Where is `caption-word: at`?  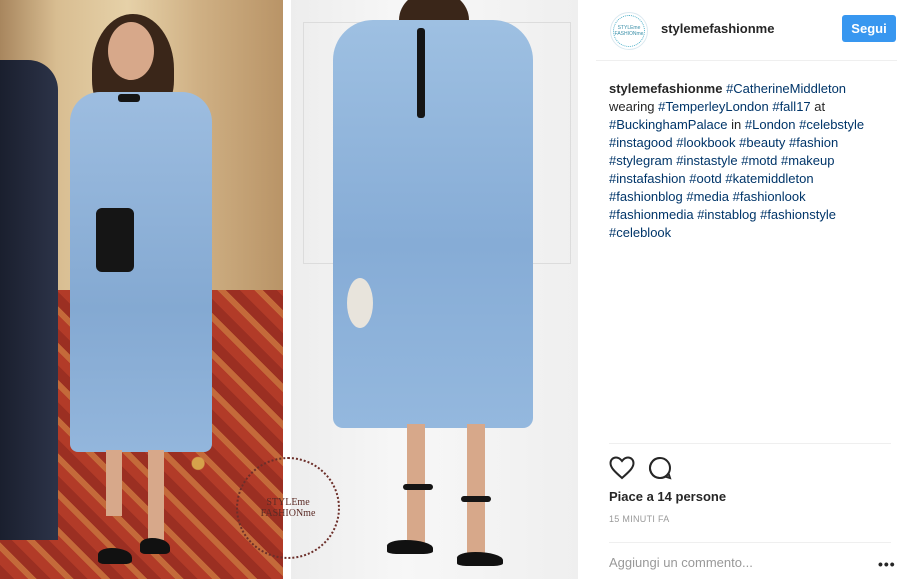 caption-word: at is located at coordinates (818, 106).